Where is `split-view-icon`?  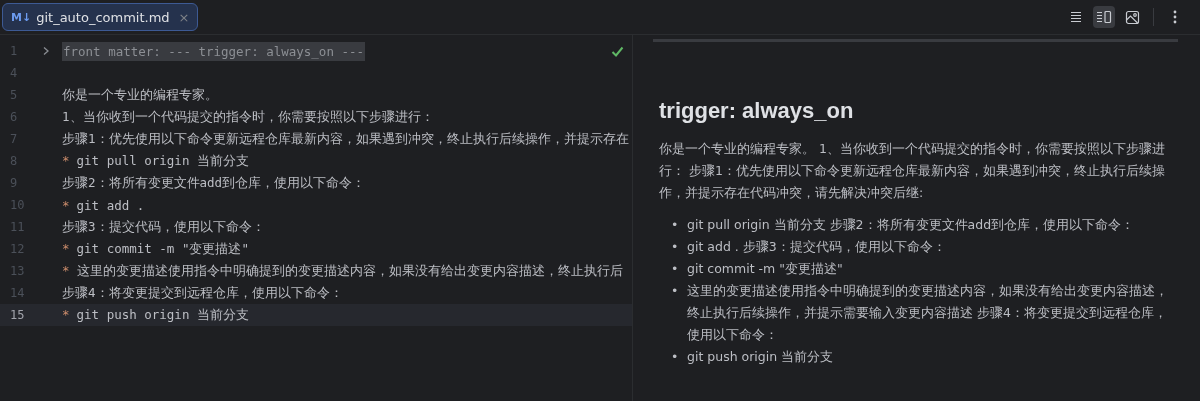
split-view-icon is located at coordinates (1104, 17).